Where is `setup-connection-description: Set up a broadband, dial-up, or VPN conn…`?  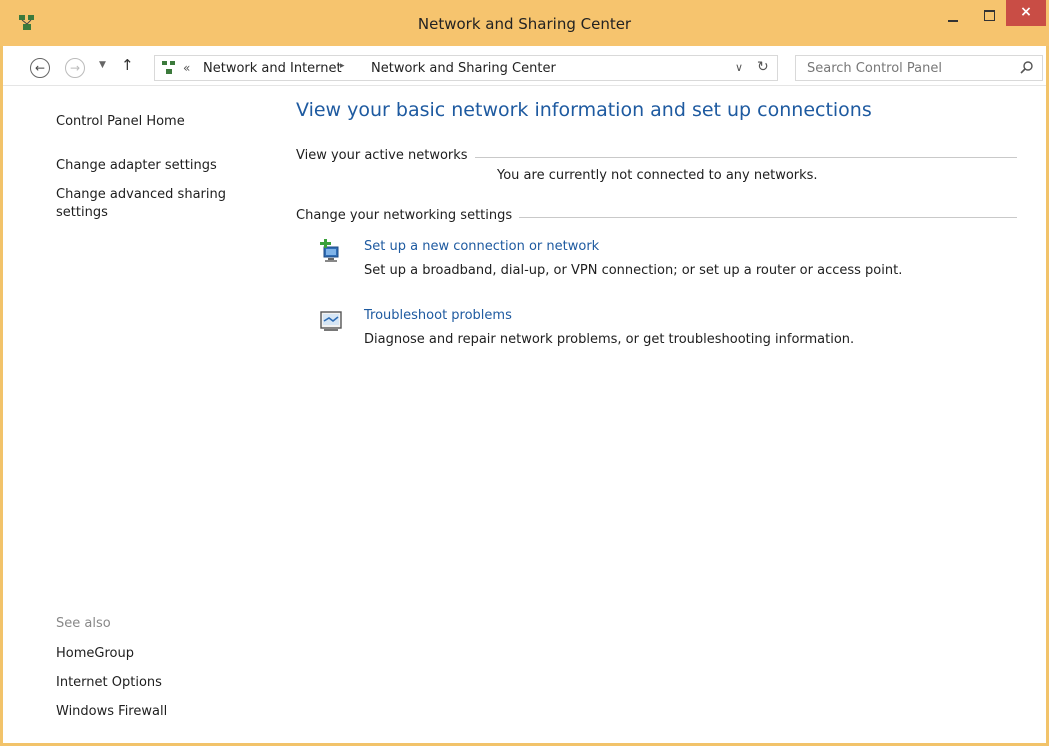
setup-connection-description: Set up a broadband, dial-up, or VPN conn… is located at coordinates (633, 270).